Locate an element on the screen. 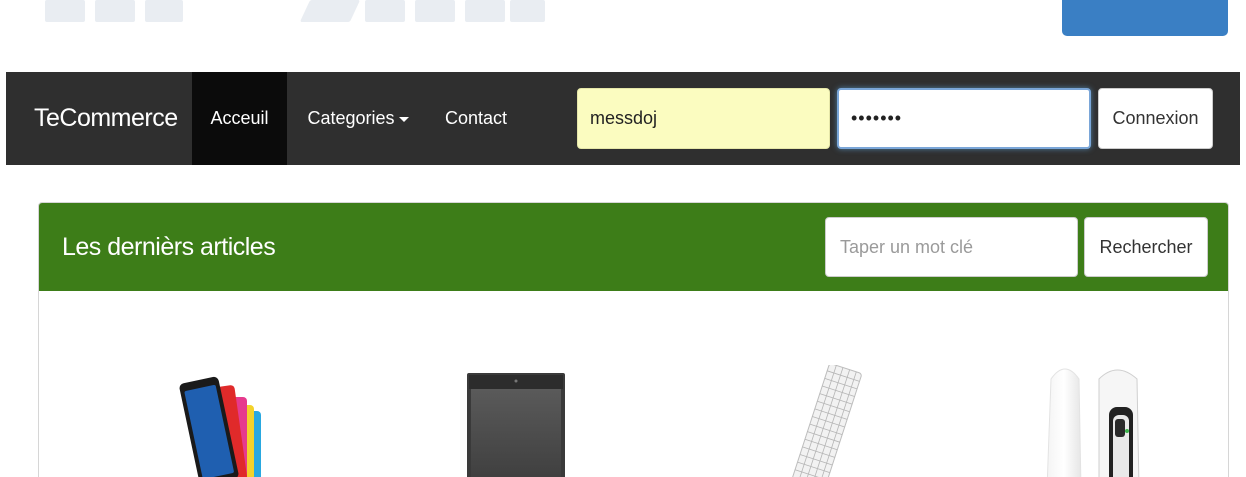 This screenshot has width=1246, height=477. product-tablet is located at coordinates (224, 424).